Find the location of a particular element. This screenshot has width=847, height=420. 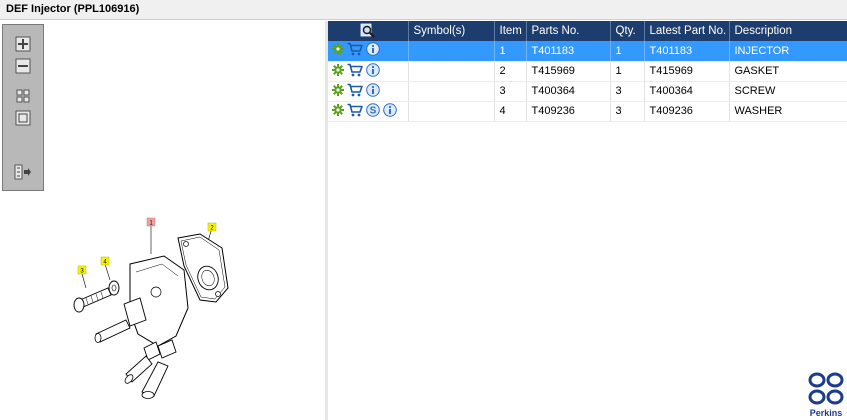

tile-view-button is located at coordinates (23, 96).